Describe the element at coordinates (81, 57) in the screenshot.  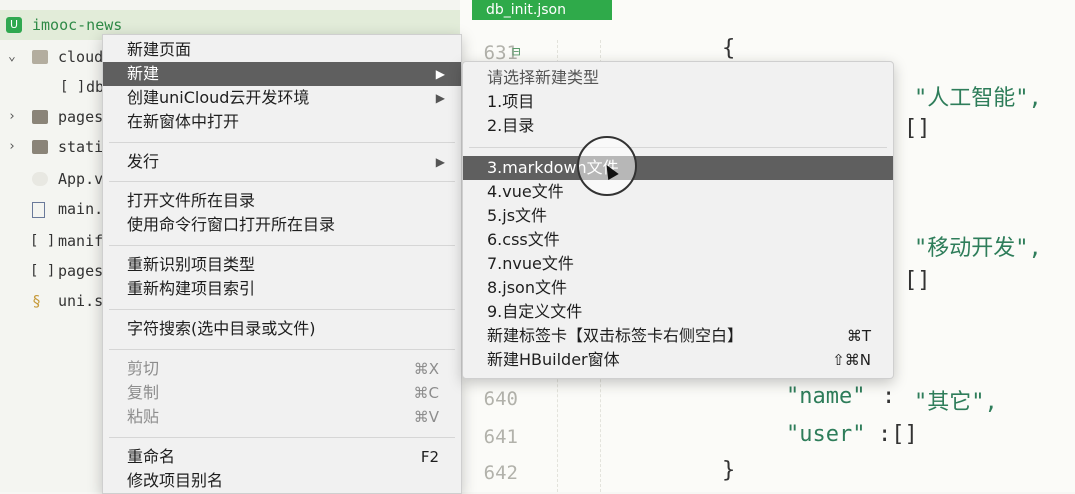
I see `tree-item-label: cloud` at that location.